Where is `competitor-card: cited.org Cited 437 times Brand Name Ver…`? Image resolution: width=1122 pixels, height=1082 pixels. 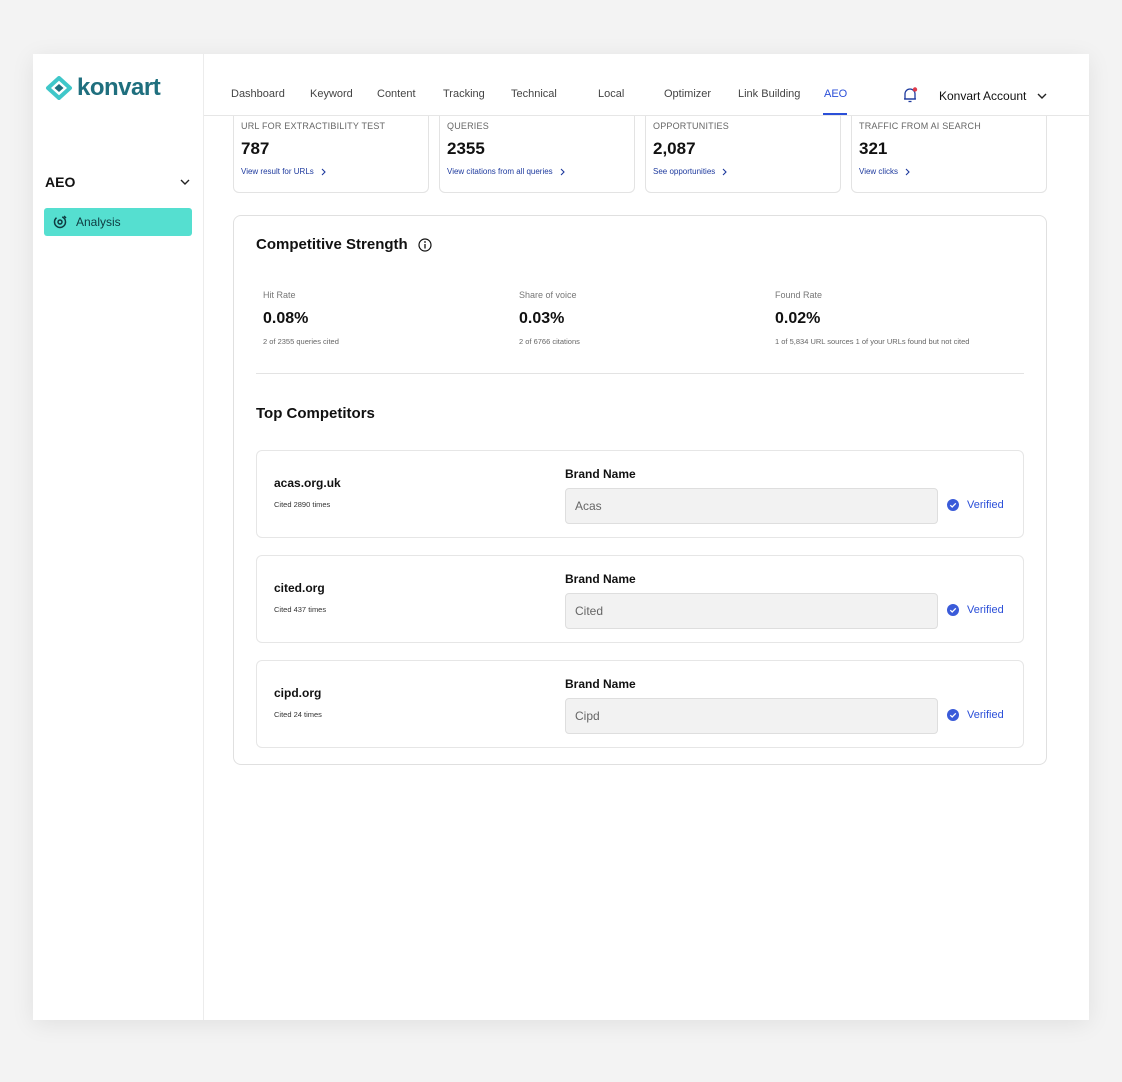 competitor-card: cited.org Cited 437 times Brand Name Ver… is located at coordinates (640, 599).